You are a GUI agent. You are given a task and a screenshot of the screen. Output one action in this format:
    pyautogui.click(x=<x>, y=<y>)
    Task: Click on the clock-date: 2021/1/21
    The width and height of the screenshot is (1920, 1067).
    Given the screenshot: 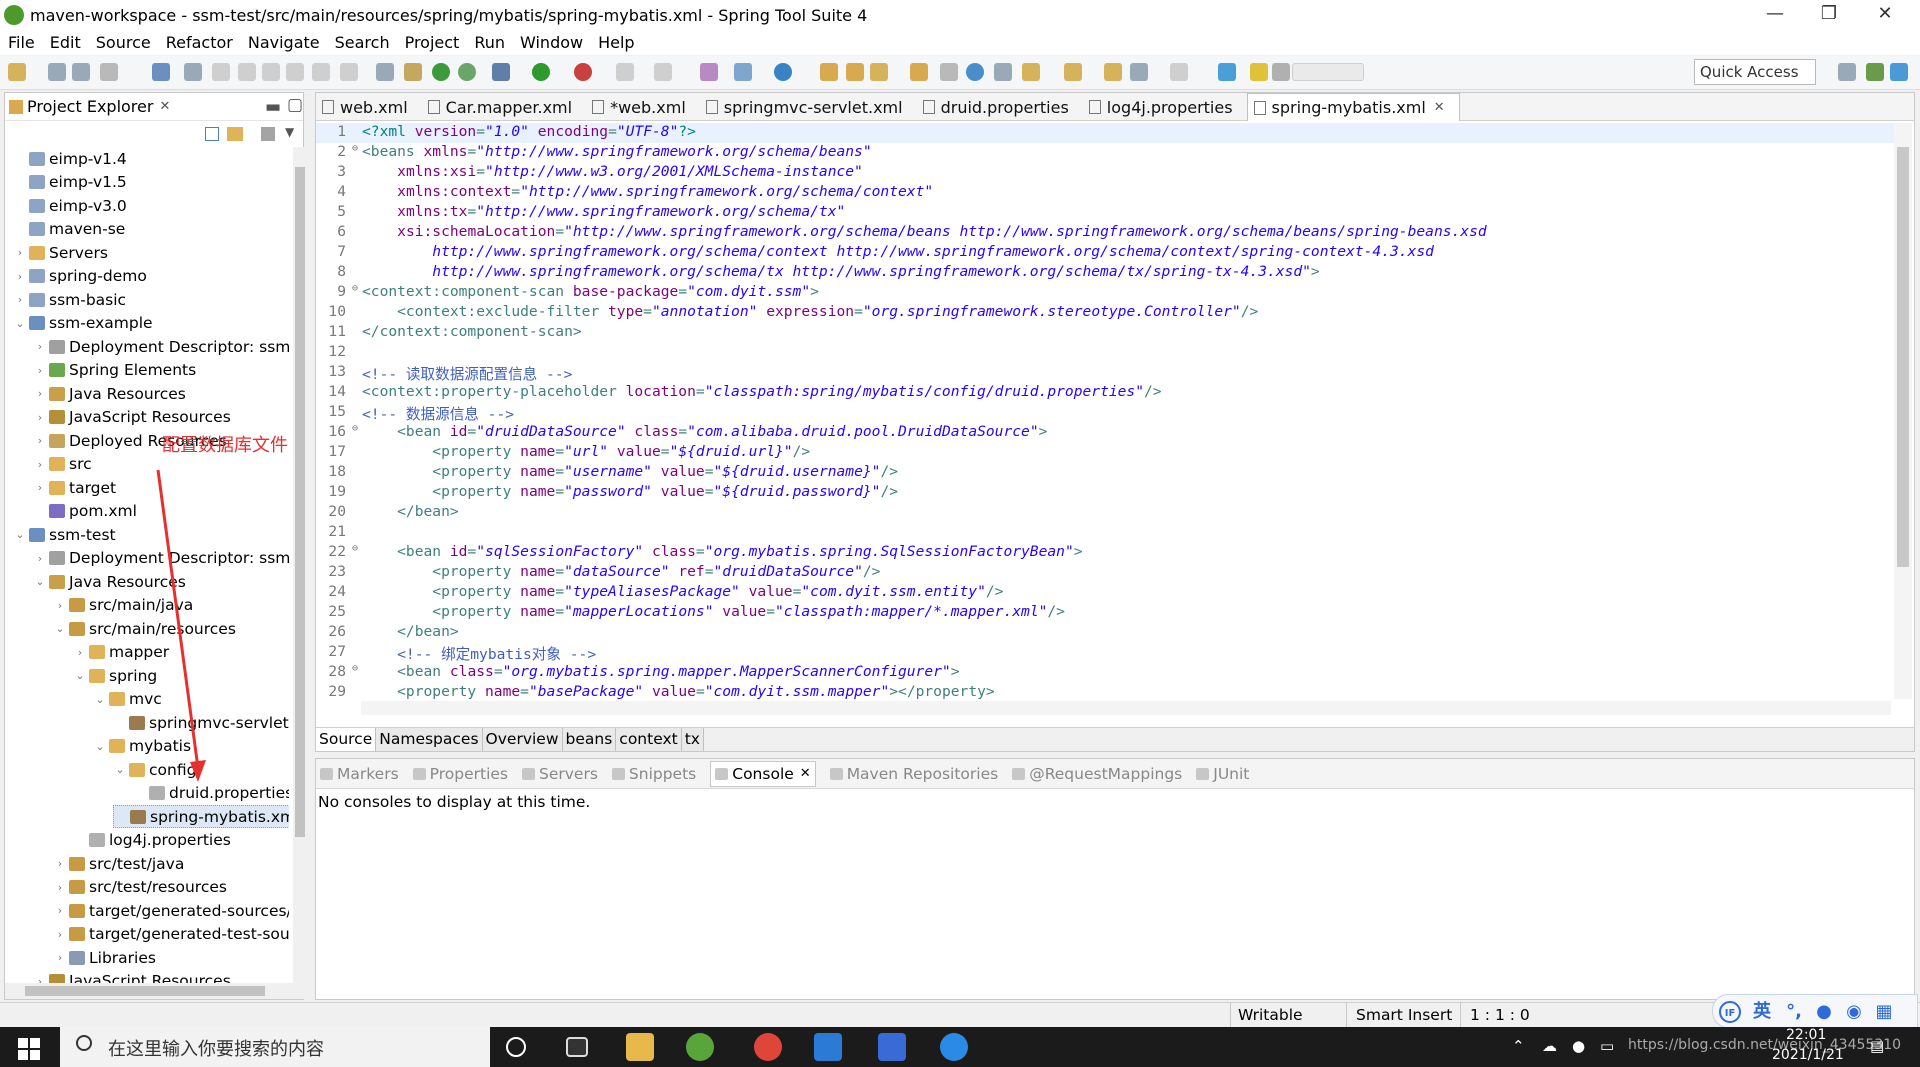 What is the action you would take?
    pyautogui.click(x=1808, y=1055)
    